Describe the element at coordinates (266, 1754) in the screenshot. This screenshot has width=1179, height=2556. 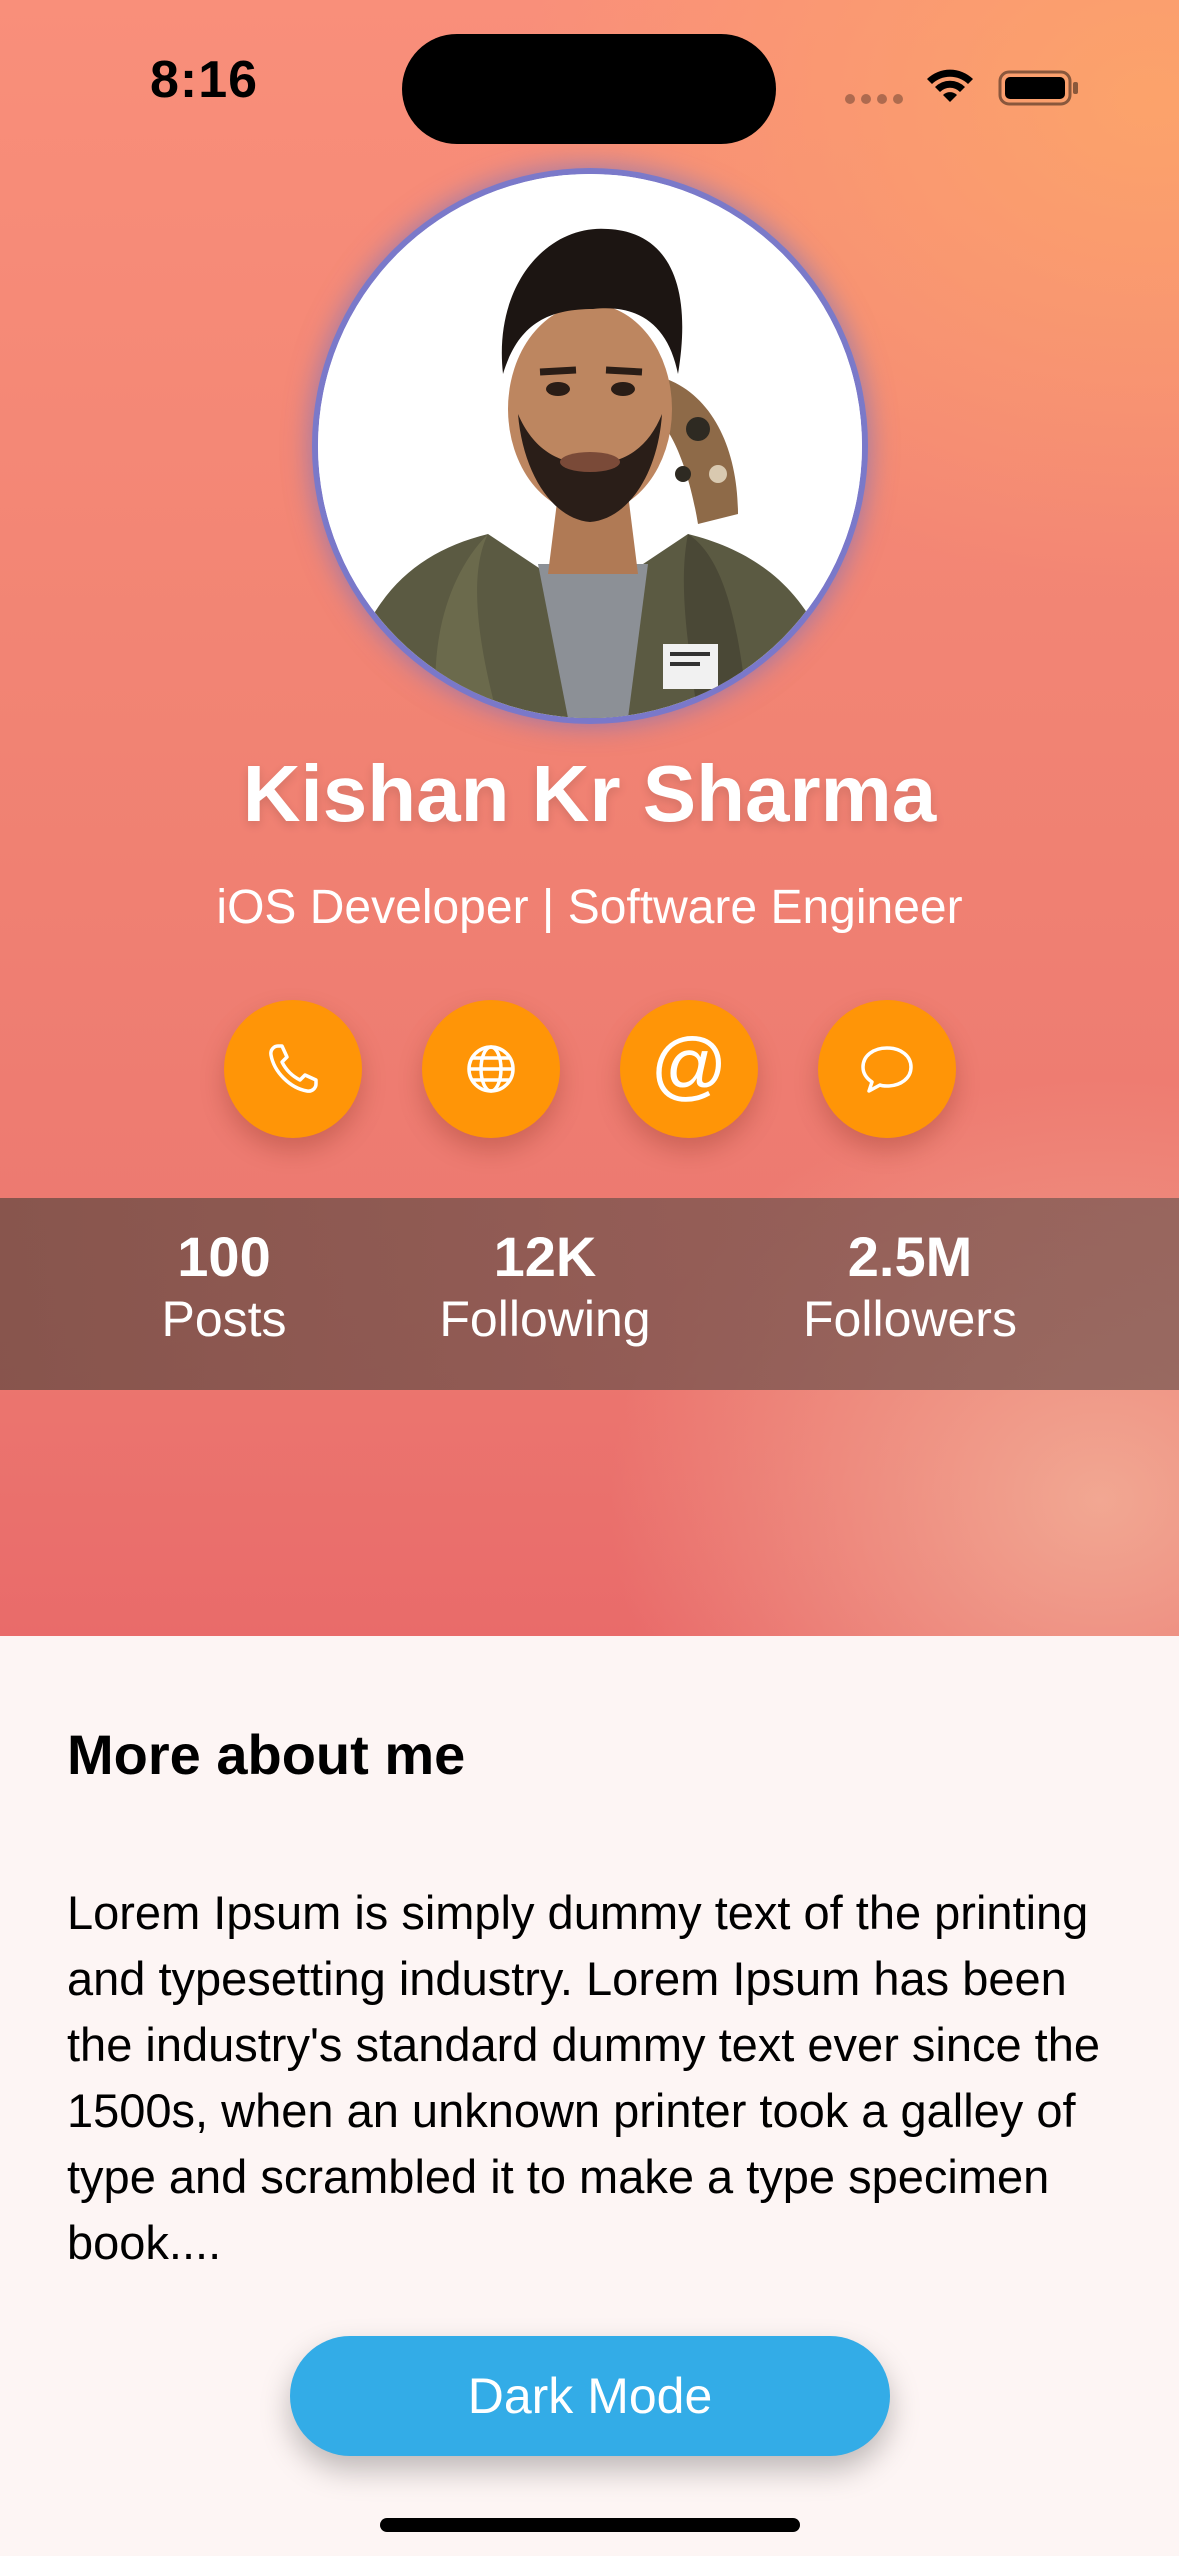
I see `about-heading: More about me` at that location.